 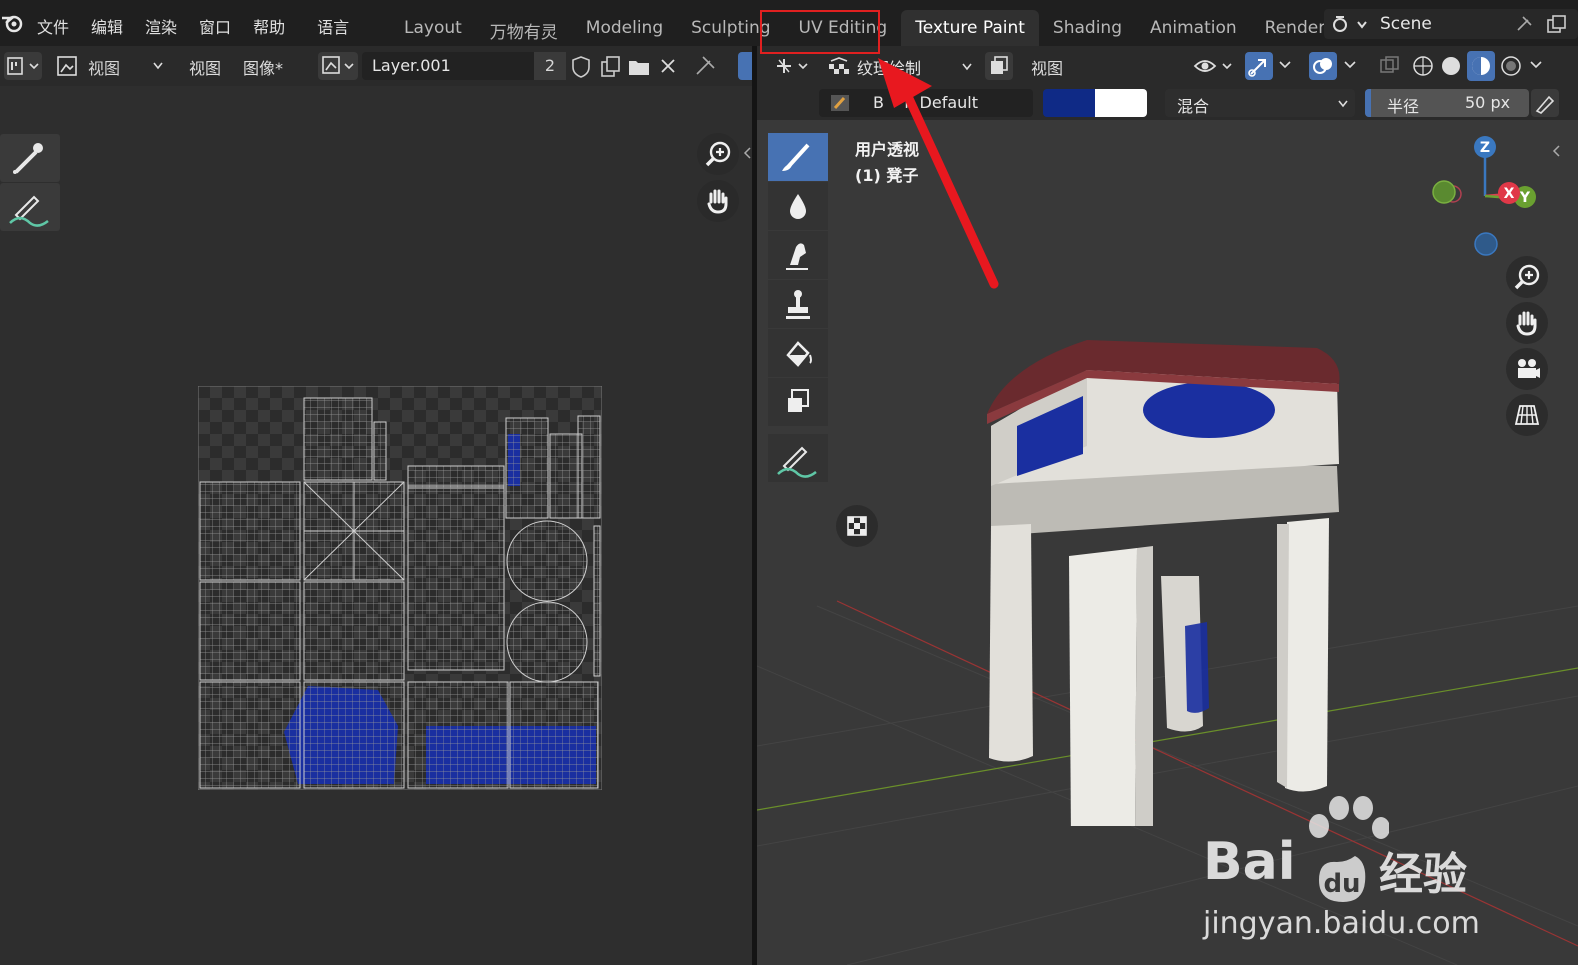 What do you see at coordinates (1259, 66) in the screenshot?
I see `gizmo-toggle` at bounding box center [1259, 66].